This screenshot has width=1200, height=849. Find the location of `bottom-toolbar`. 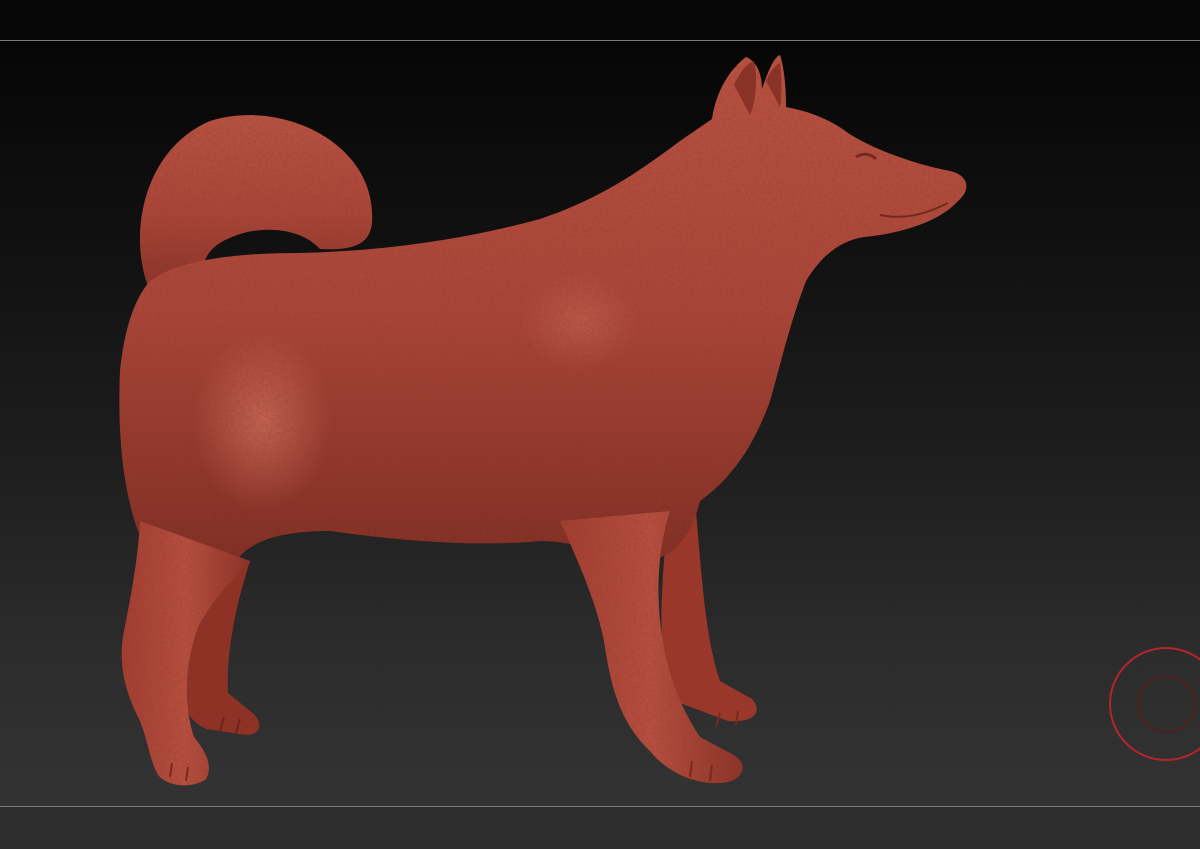

bottom-toolbar is located at coordinates (600, 828).